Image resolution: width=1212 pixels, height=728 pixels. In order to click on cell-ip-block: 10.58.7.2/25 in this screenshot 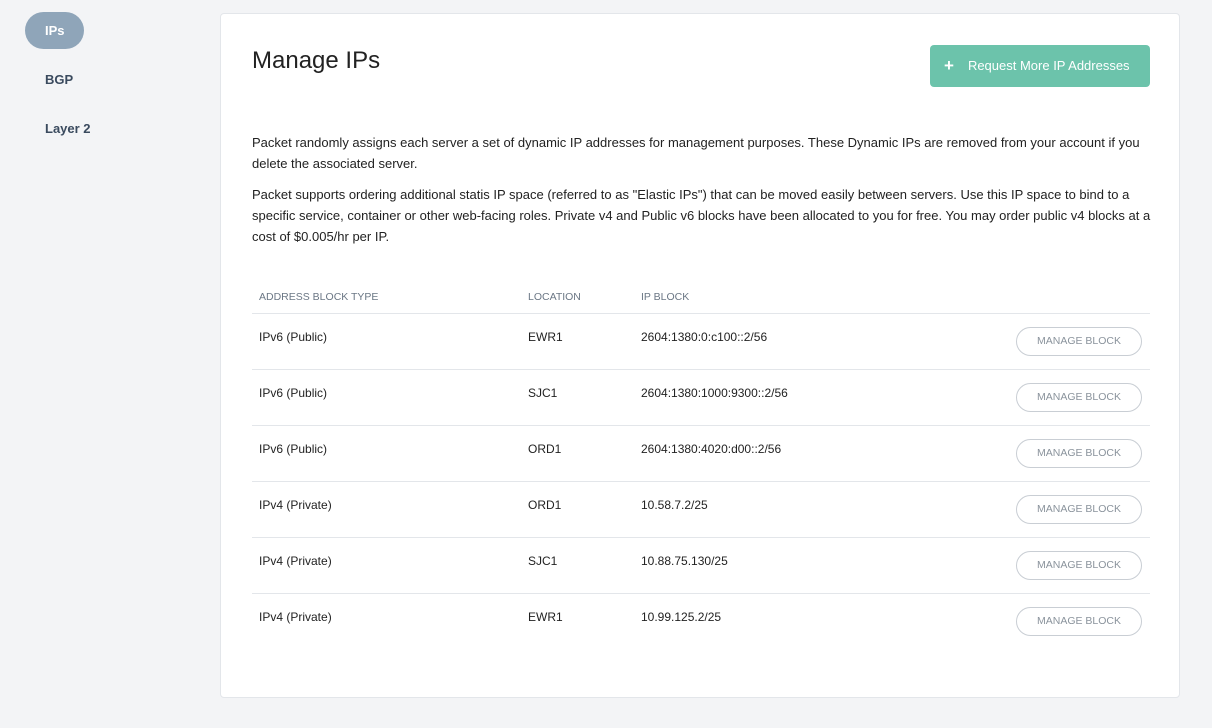, I will do `click(769, 509)`.